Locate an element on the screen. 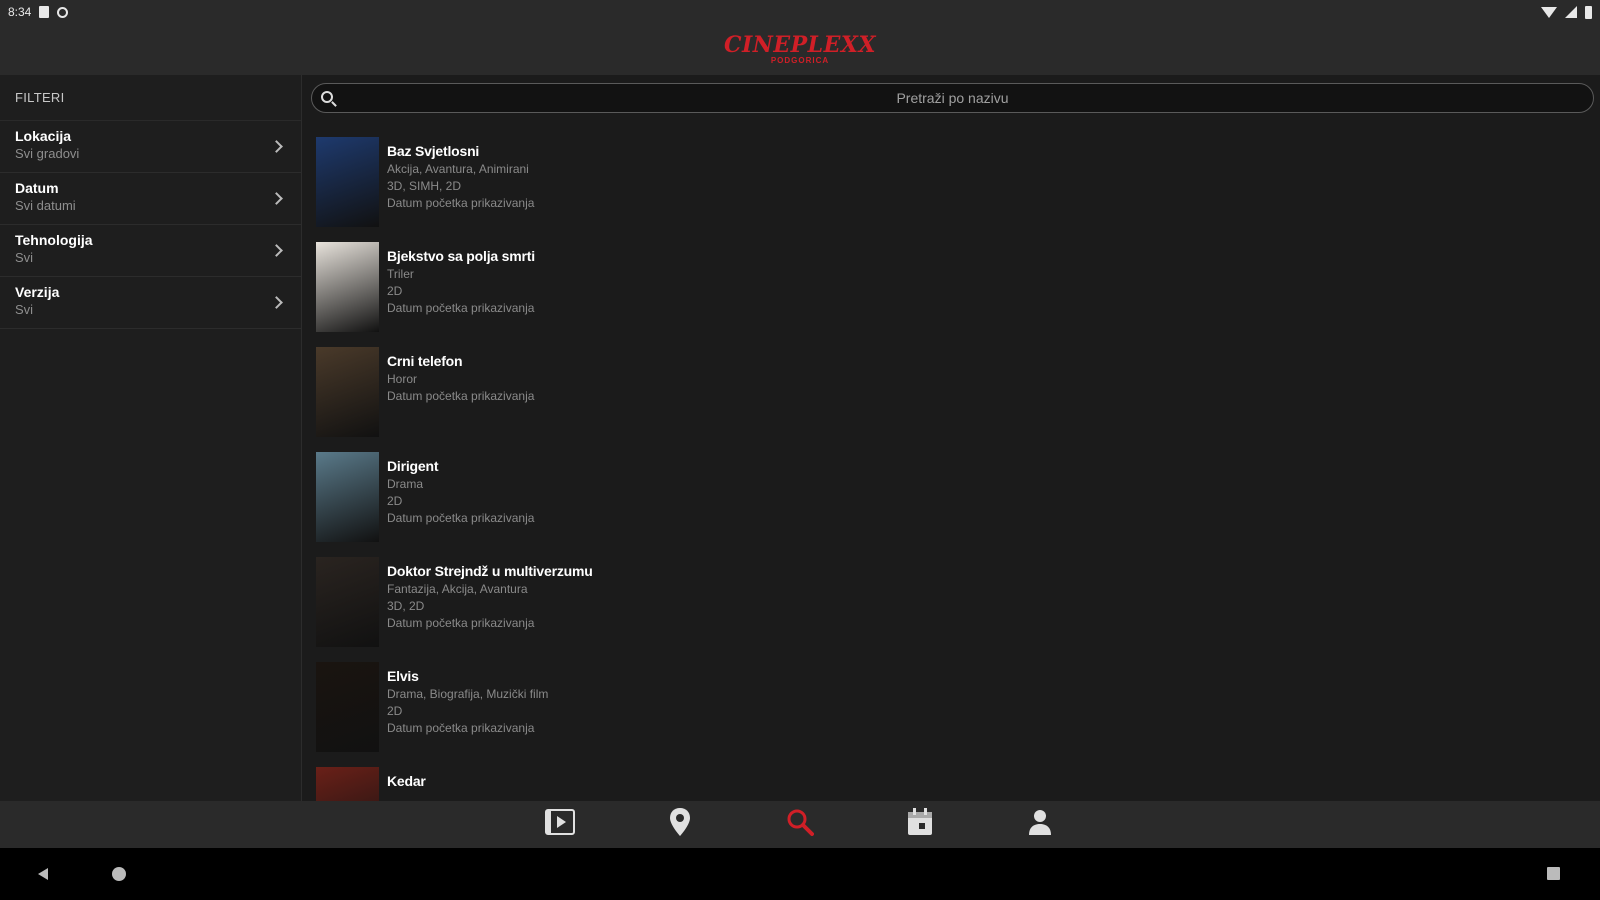 The height and width of the screenshot is (900, 1600). film-icon is located at coordinates (560, 824).